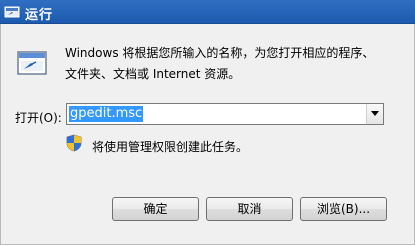 The height and width of the screenshot is (245, 415). Describe the element at coordinates (249, 209) in the screenshot. I see `cancel-button: 取消` at that location.